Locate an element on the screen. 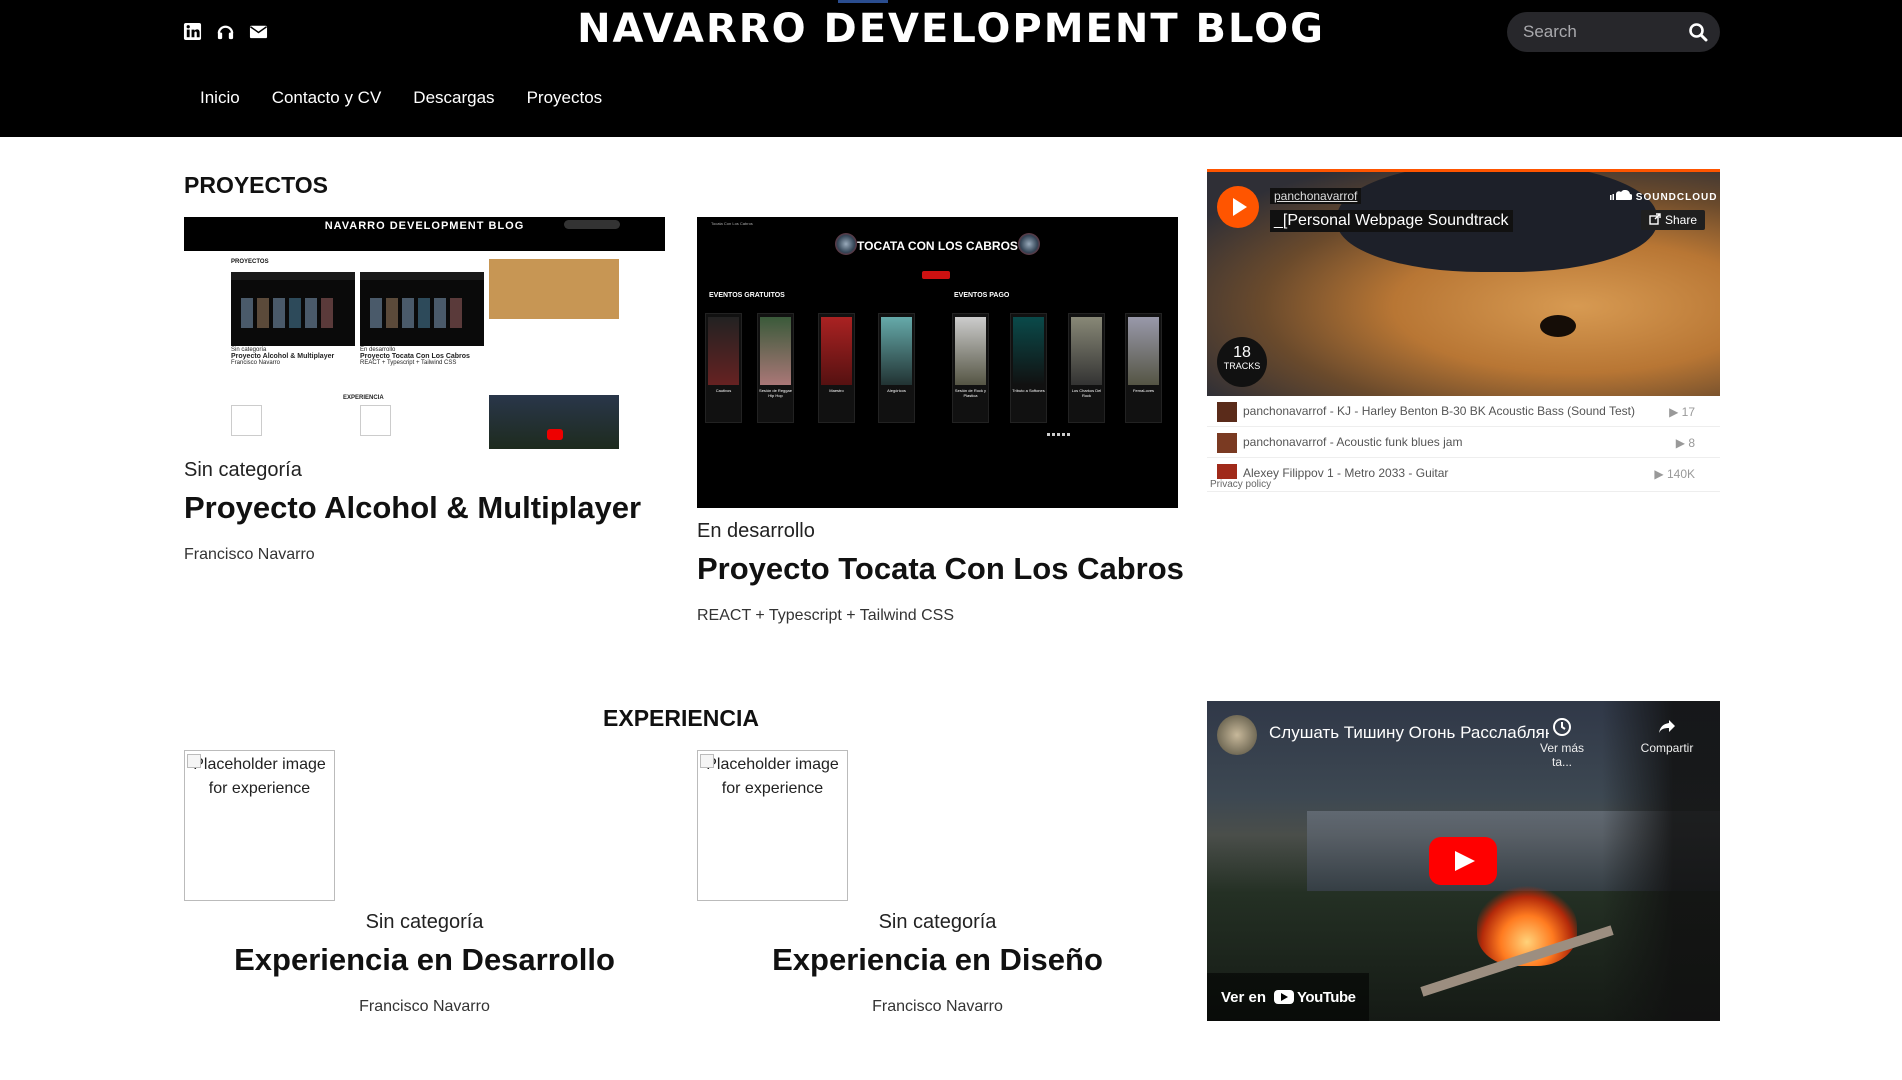 Image resolution: width=1902 pixels, height=1080 pixels. cloud-icon is located at coordinates (1621, 194).